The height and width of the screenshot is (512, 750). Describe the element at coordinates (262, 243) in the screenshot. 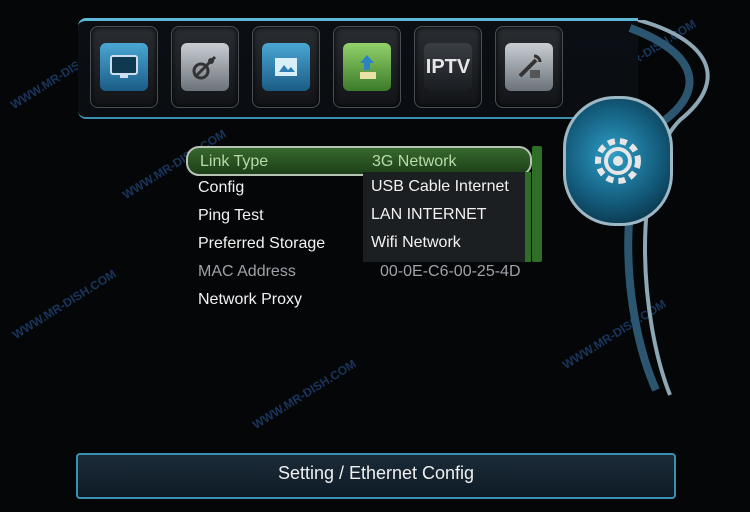

I see `preferred-storage-label: Preferred Storage` at that location.